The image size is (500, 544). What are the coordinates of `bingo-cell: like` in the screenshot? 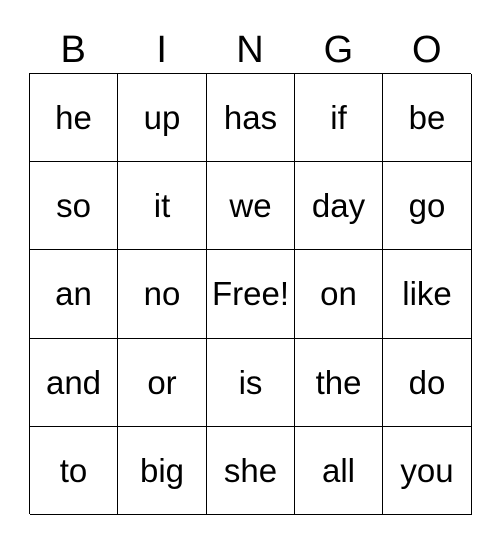 It's located at (427, 294).